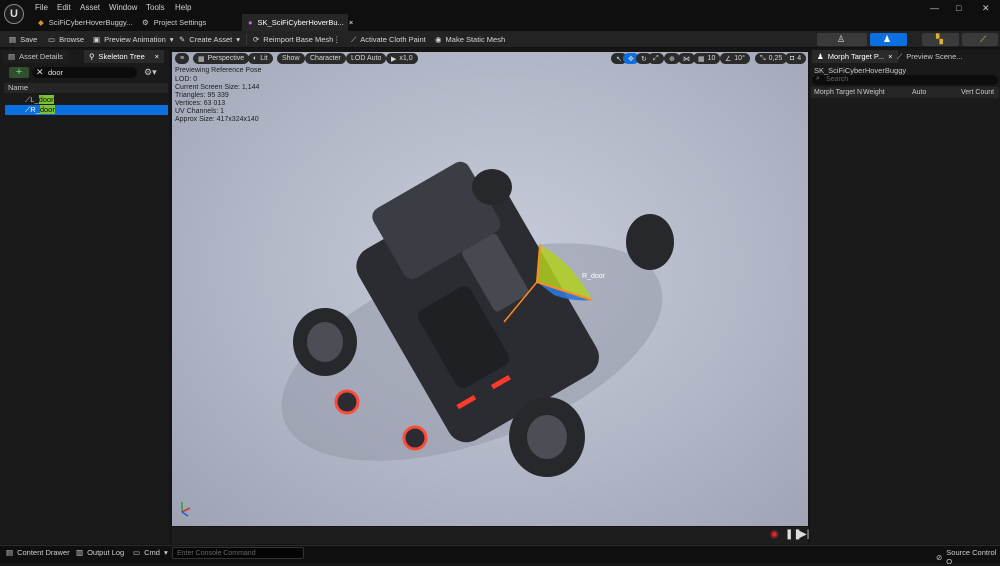  I want to click on scale-snap-button: ⤡ 0,25, so click(771, 58).